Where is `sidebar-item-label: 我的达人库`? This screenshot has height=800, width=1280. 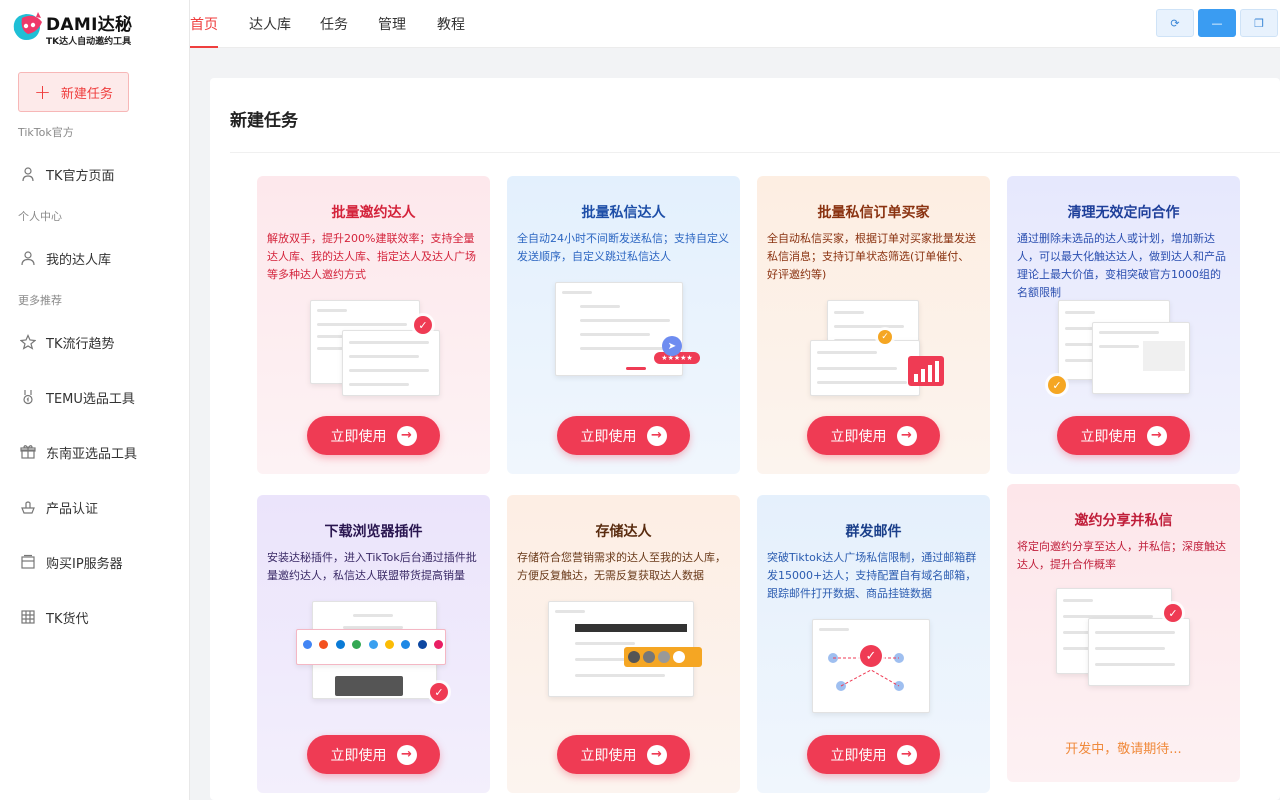 sidebar-item-label: 我的达人库 is located at coordinates (79, 260).